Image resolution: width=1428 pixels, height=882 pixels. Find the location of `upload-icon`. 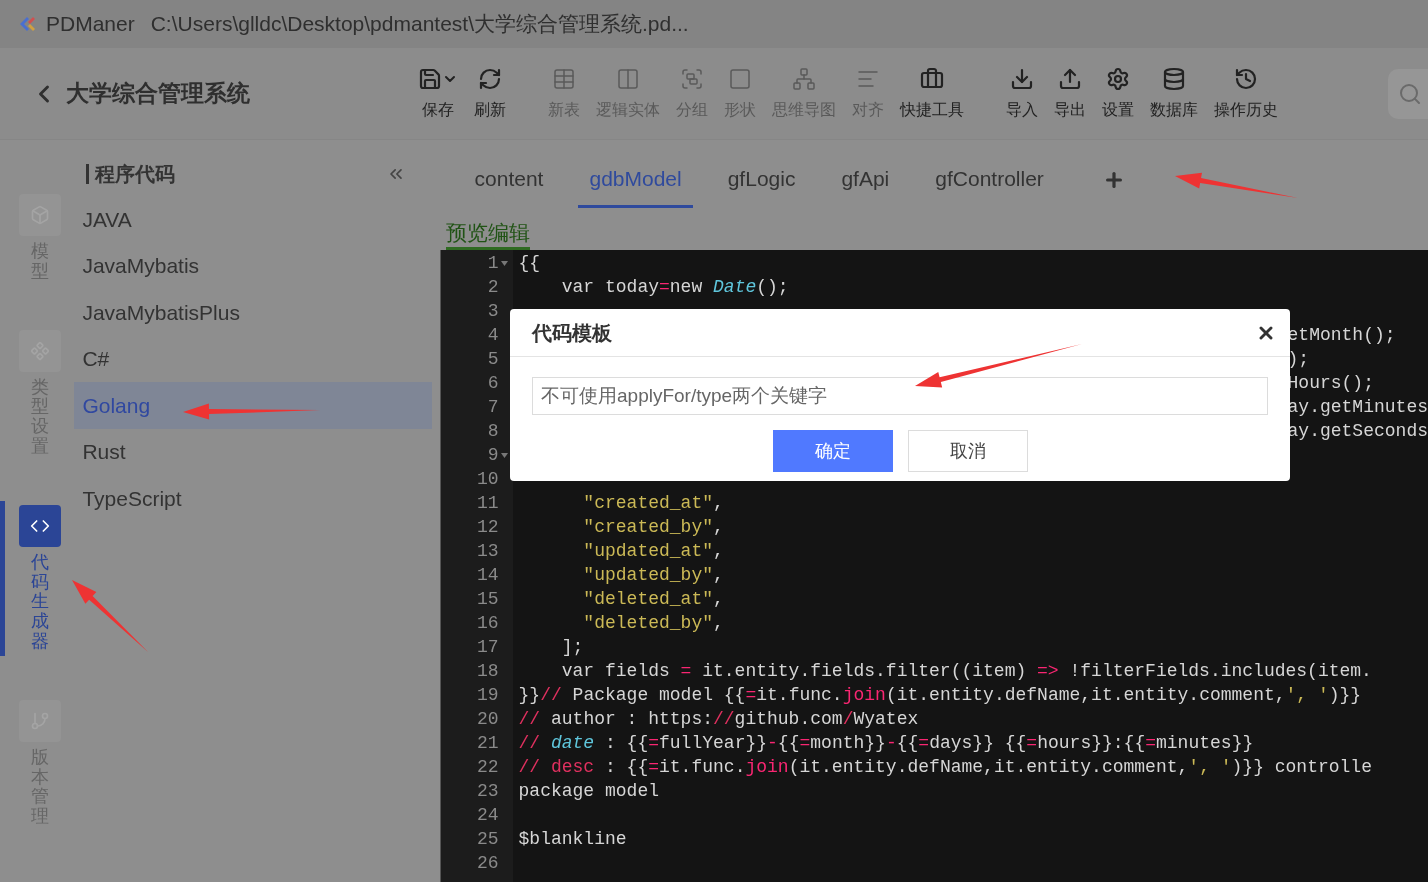

upload-icon is located at coordinates (1070, 78).